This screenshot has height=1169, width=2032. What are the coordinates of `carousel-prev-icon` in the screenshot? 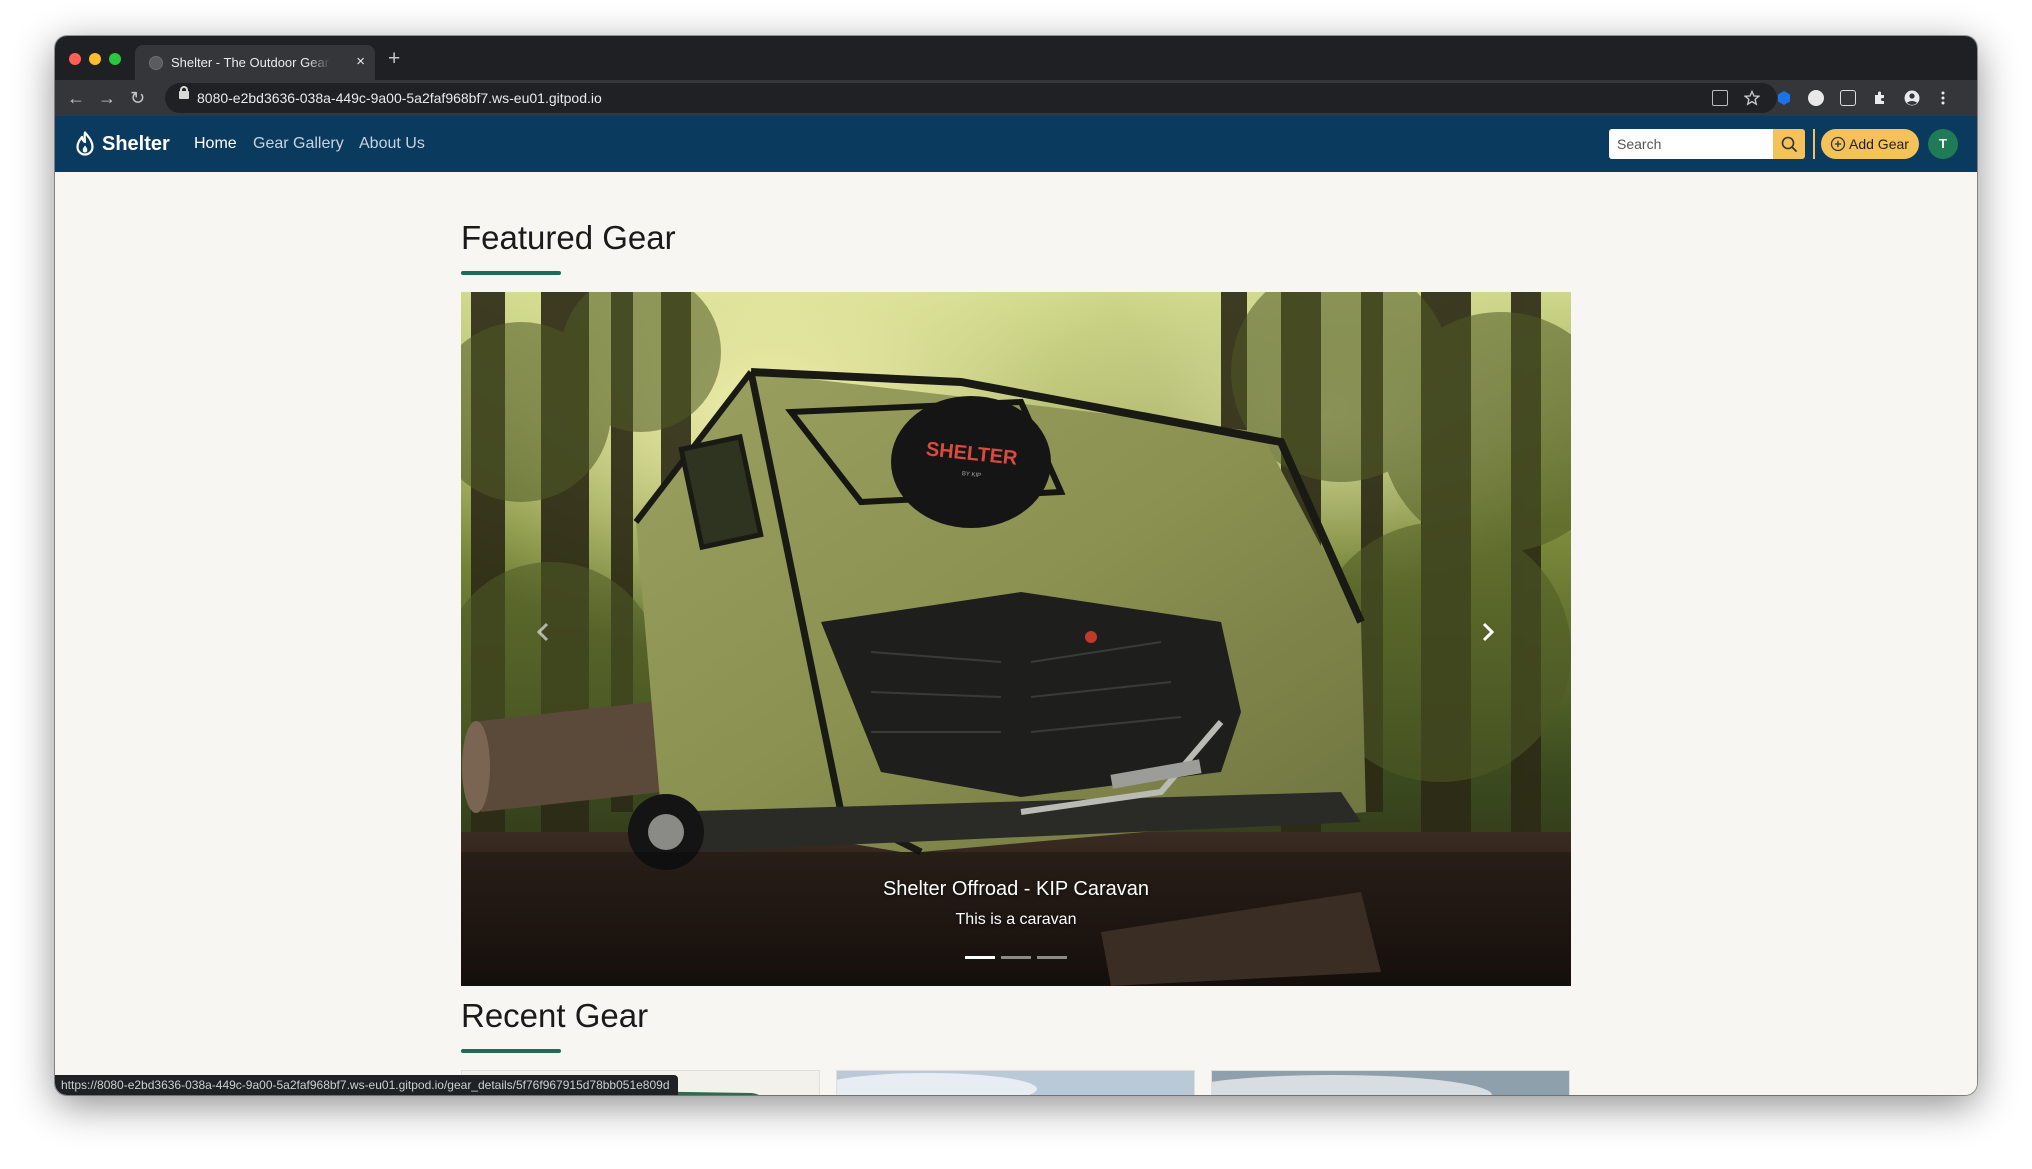 It's located at (543, 632).